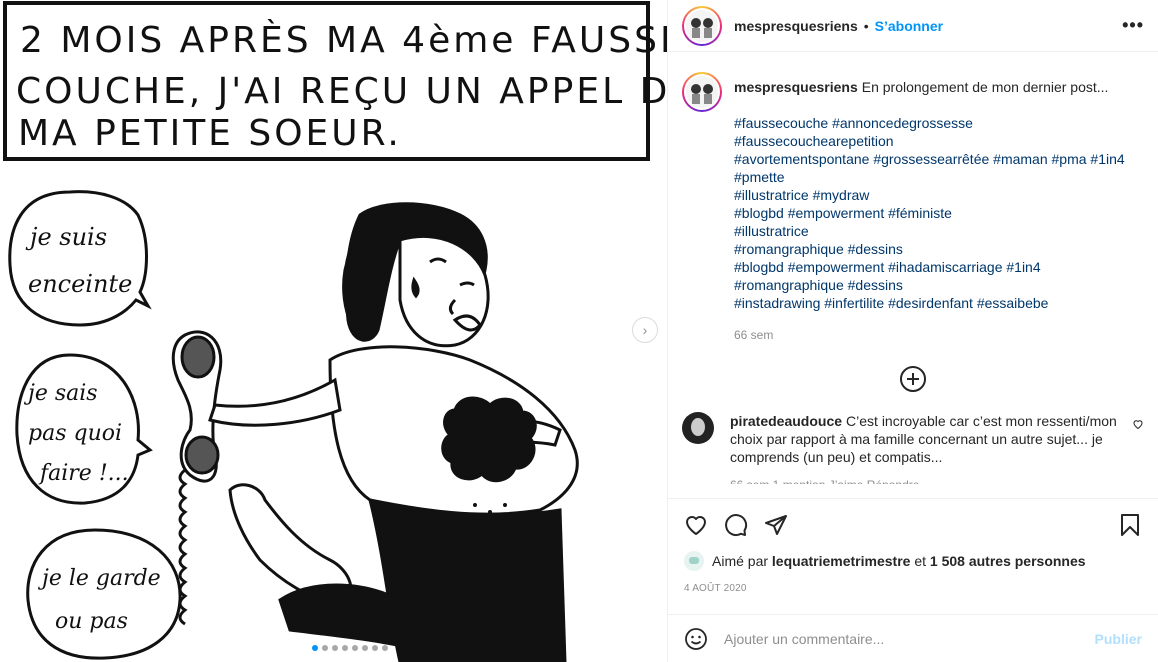 Image resolution: width=1158 pixels, height=662 pixels. Describe the element at coordinates (920, 561) in the screenshot. I see `likes-and: et` at that location.